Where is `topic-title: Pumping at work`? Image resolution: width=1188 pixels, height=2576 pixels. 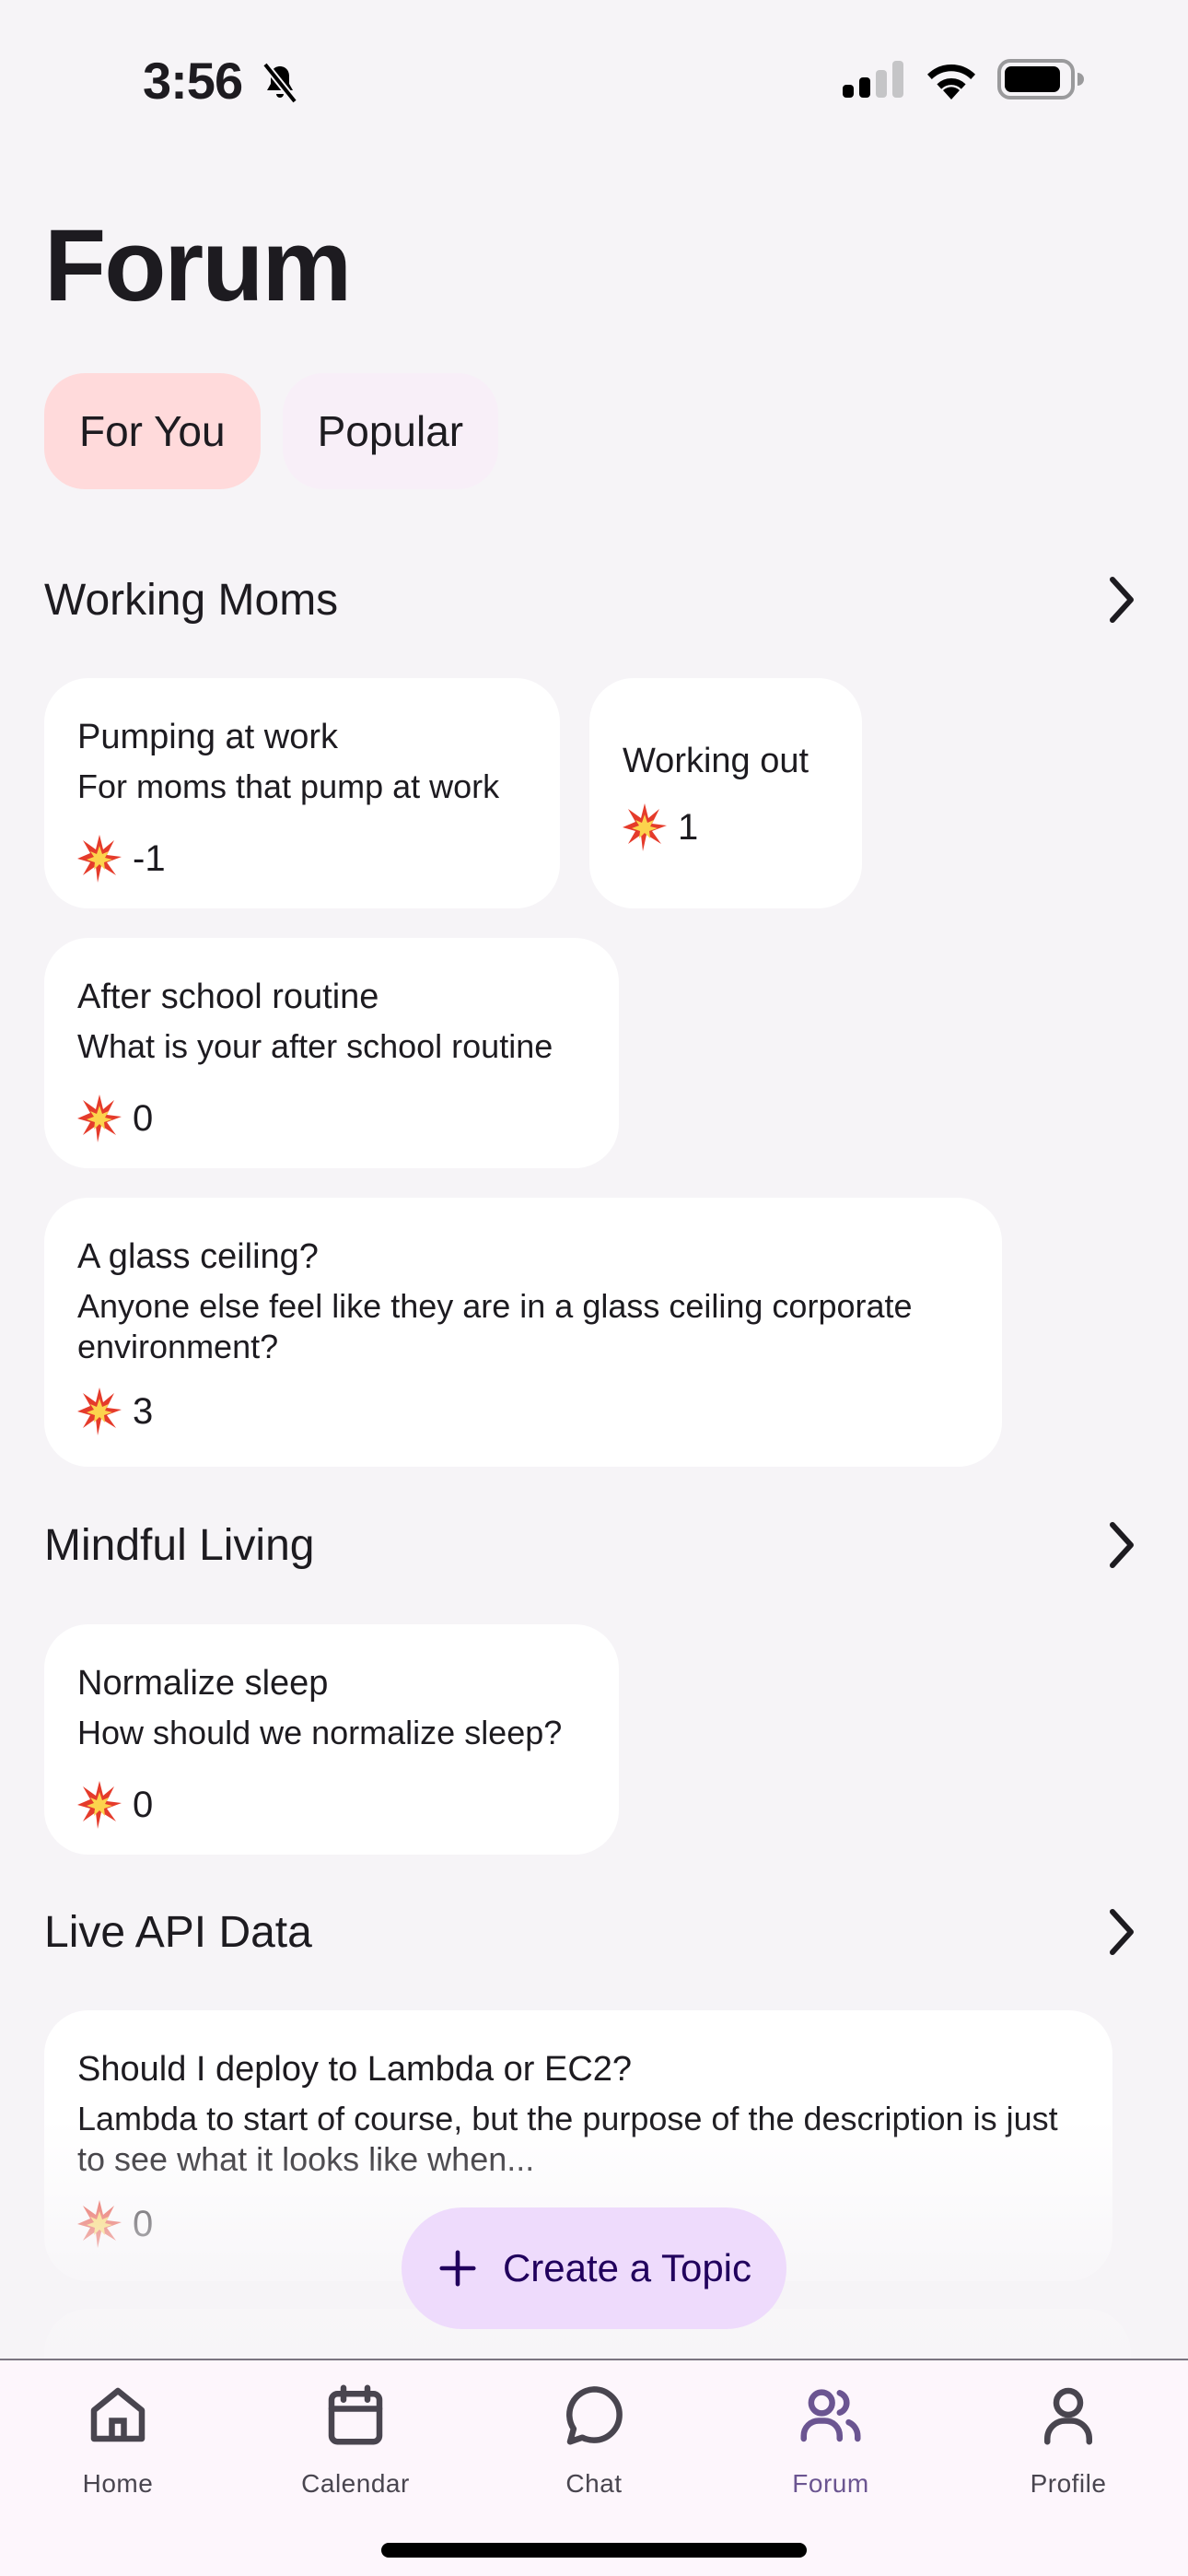 topic-title: Pumping at work is located at coordinates (208, 737).